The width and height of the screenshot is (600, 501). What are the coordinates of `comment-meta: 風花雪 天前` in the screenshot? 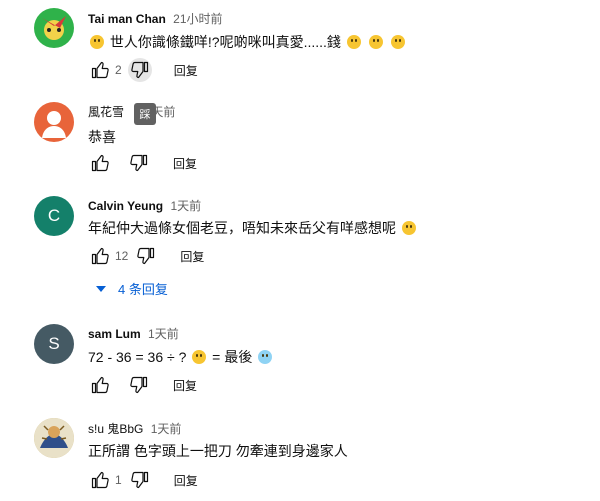 It's located at (131, 111).